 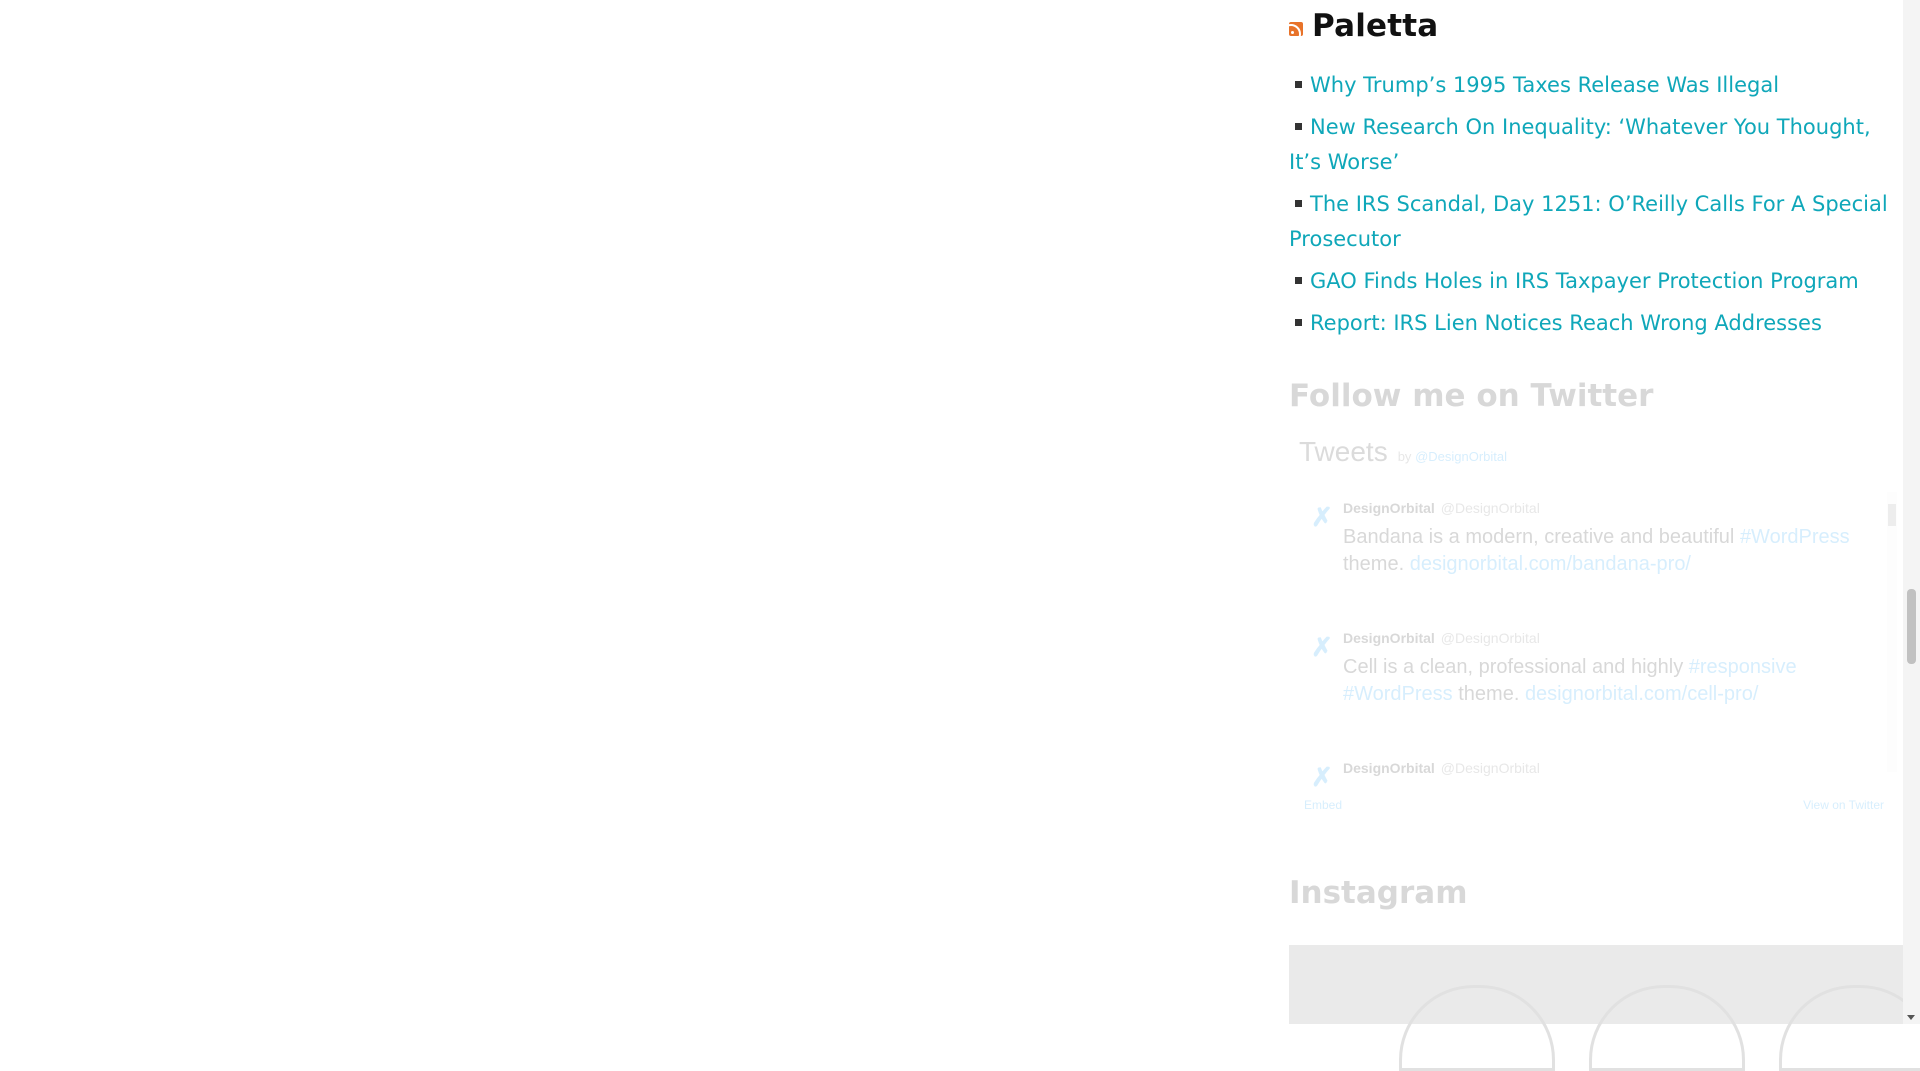 I want to click on scroll-down-arrow-icon, so click(x=1911, y=1017).